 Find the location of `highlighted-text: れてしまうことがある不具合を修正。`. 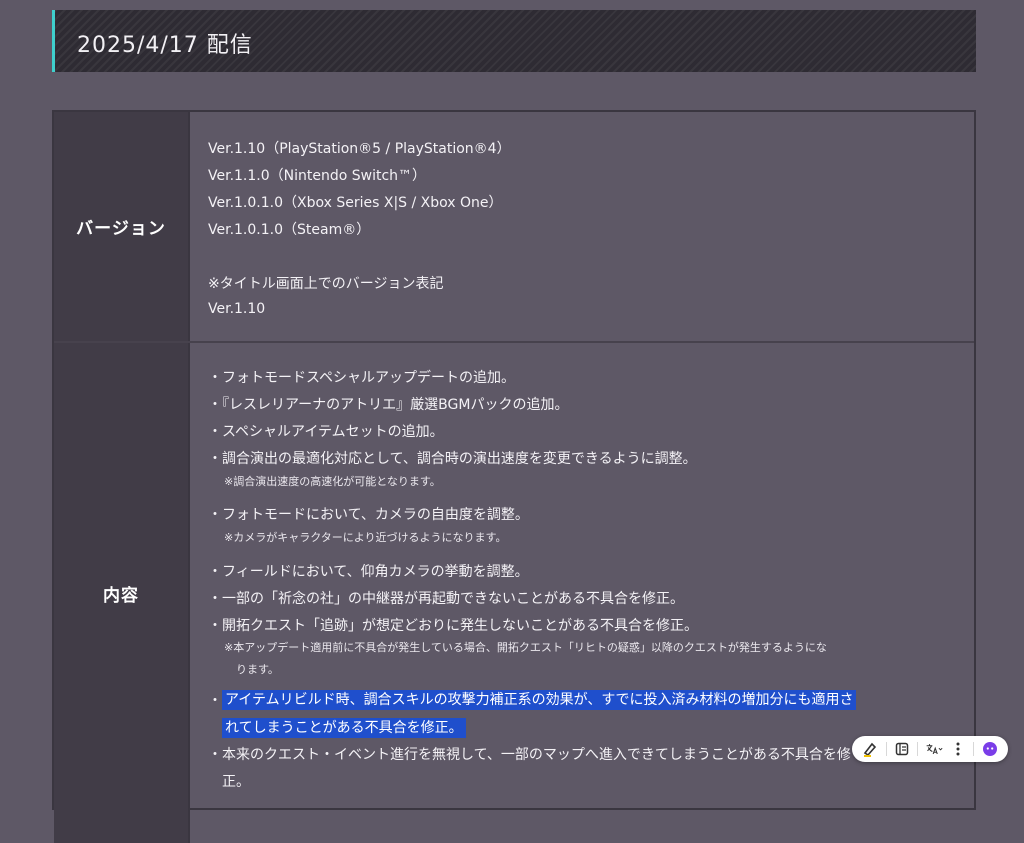

highlighted-text: れてしまうことがある不具合を修正。 is located at coordinates (344, 727).